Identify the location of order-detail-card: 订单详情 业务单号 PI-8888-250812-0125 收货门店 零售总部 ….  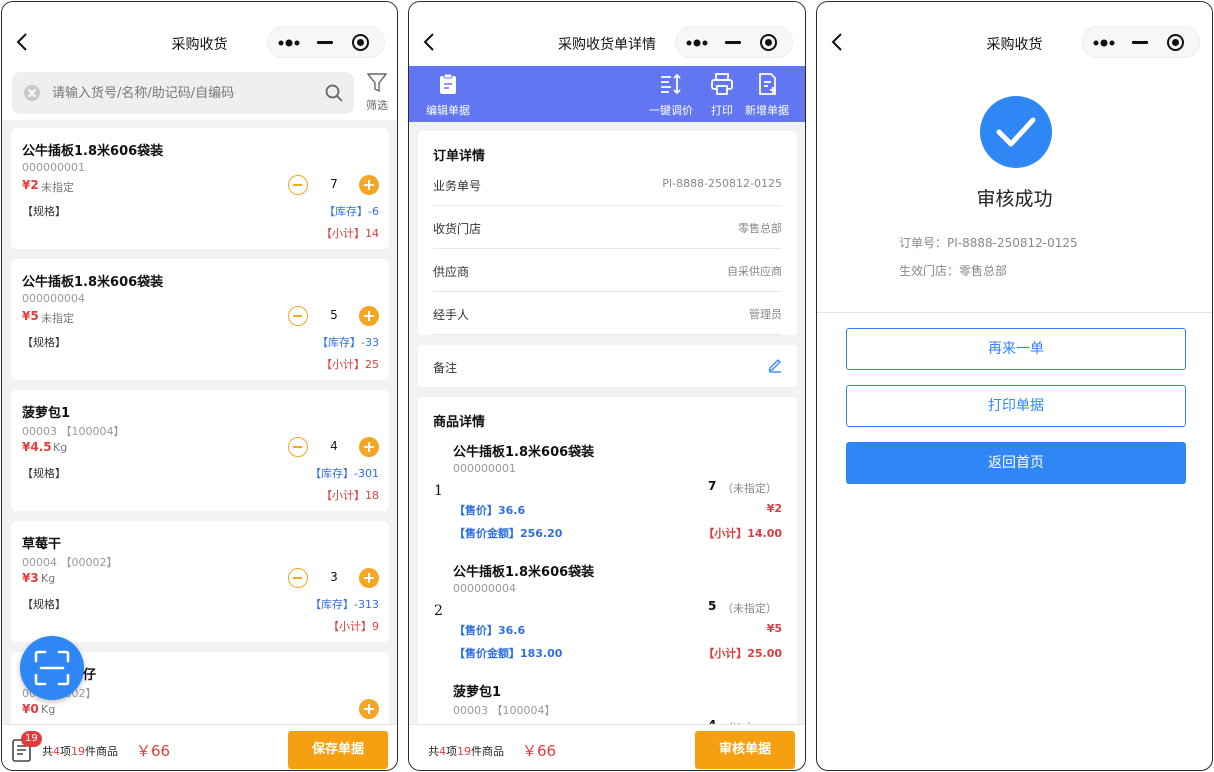
(607, 233).